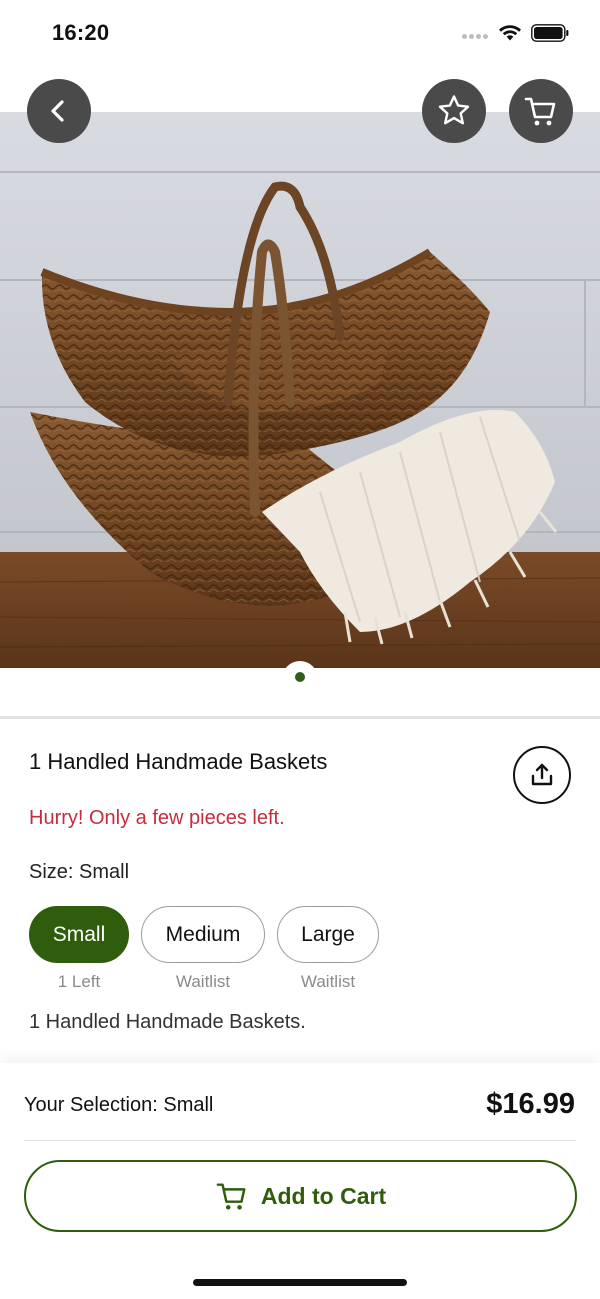 Image resolution: width=600 pixels, height=1299 pixels. I want to click on size-option-large: Large, so click(328, 934).